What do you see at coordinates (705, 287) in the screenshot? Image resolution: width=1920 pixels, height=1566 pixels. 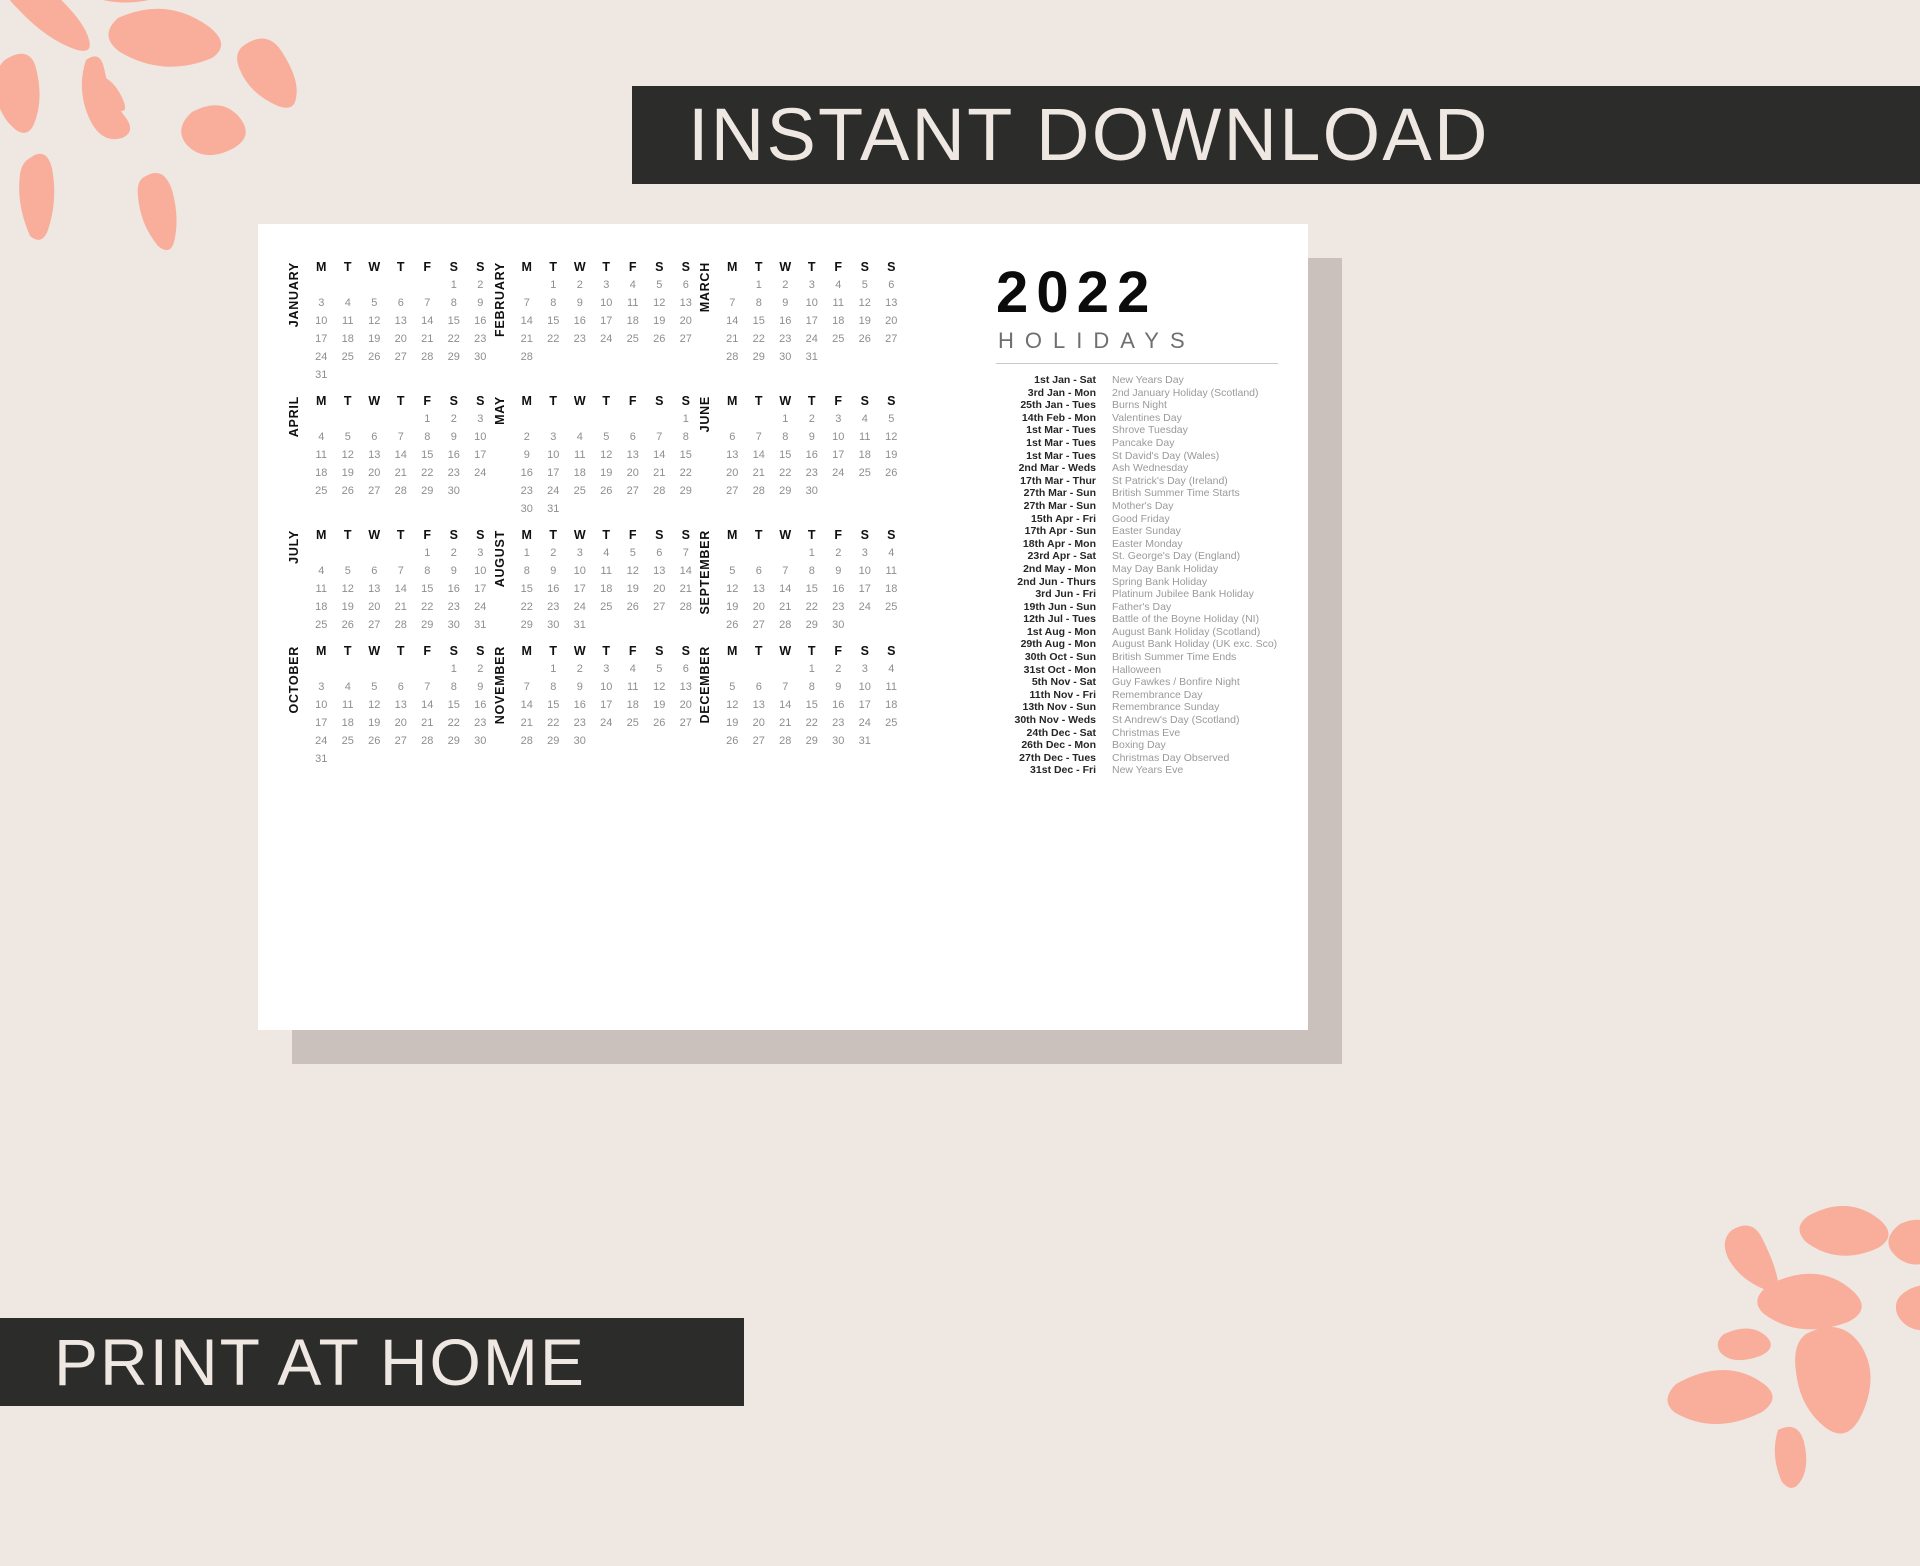 I see `month-name-label: MARCH` at bounding box center [705, 287].